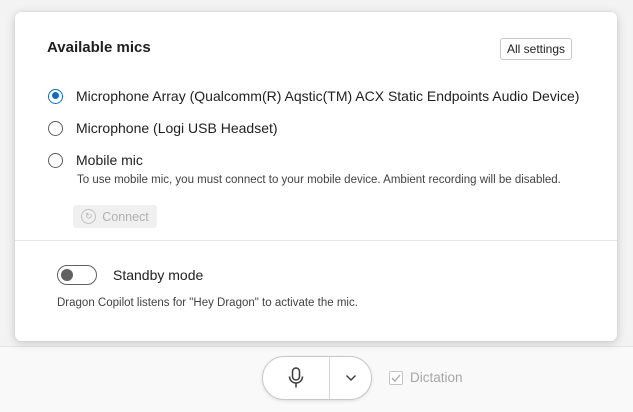 The width and height of the screenshot is (633, 412). I want to click on mic-option-label: Mobile mic, so click(109, 160).